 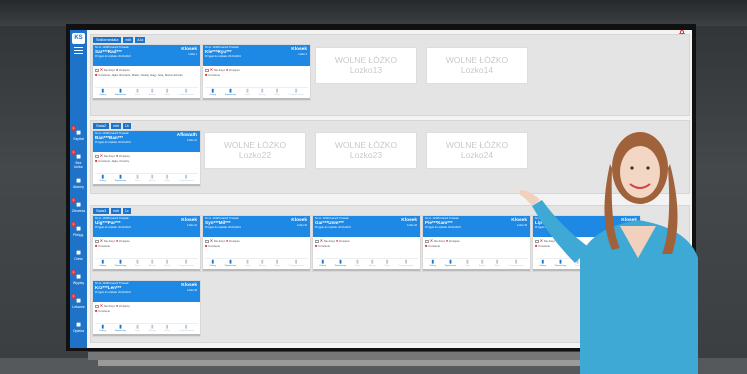 I want to click on sidebar-item-4: ■ Zlecenia 1, so click(x=78, y=205).